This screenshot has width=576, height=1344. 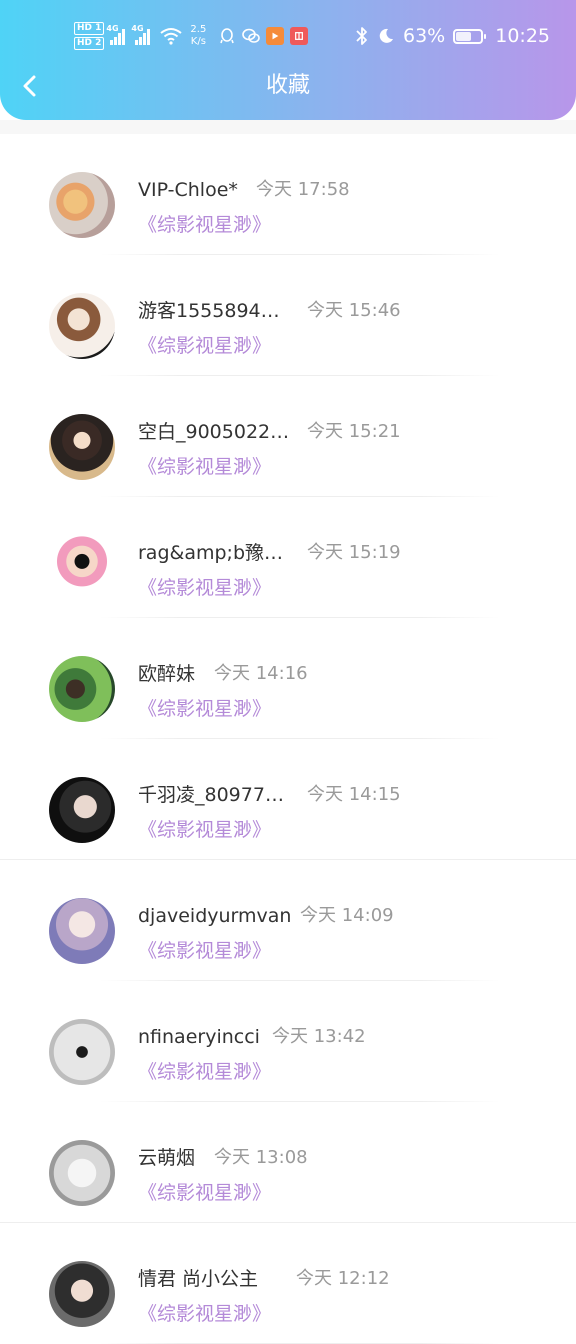 What do you see at coordinates (354, 431) in the screenshot?
I see `favorite-time: 今天 15:21` at bounding box center [354, 431].